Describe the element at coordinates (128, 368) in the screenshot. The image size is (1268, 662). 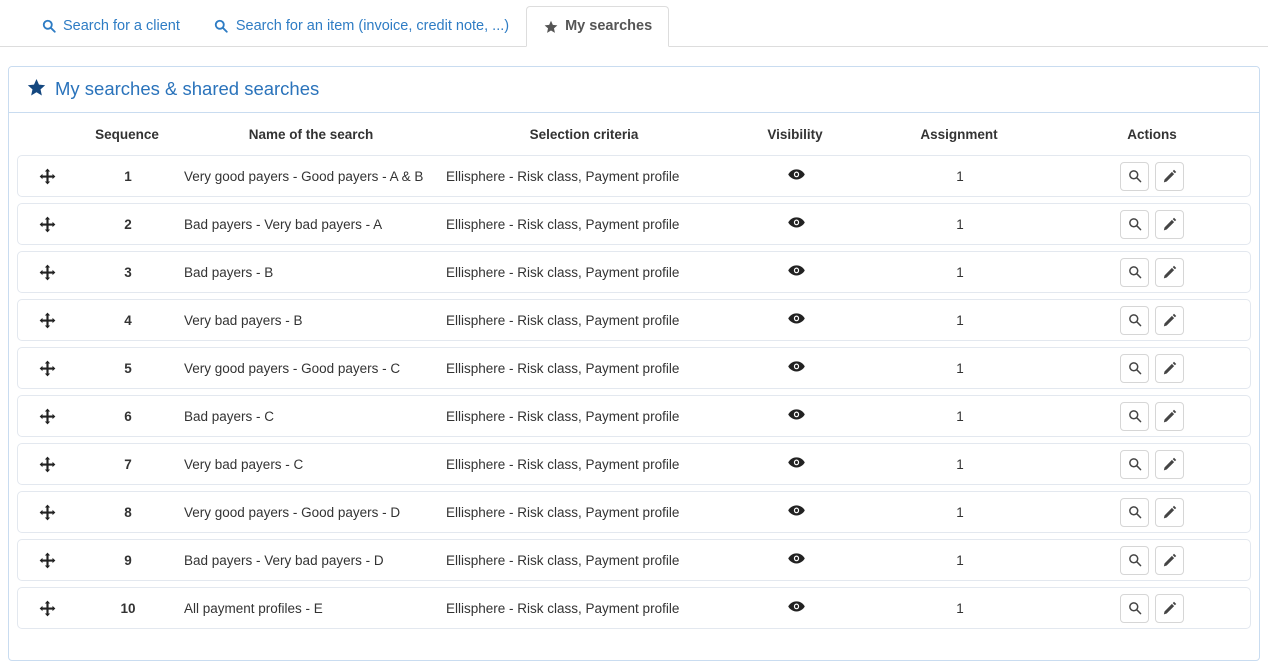
I see `cell-sequence: 5` at that location.